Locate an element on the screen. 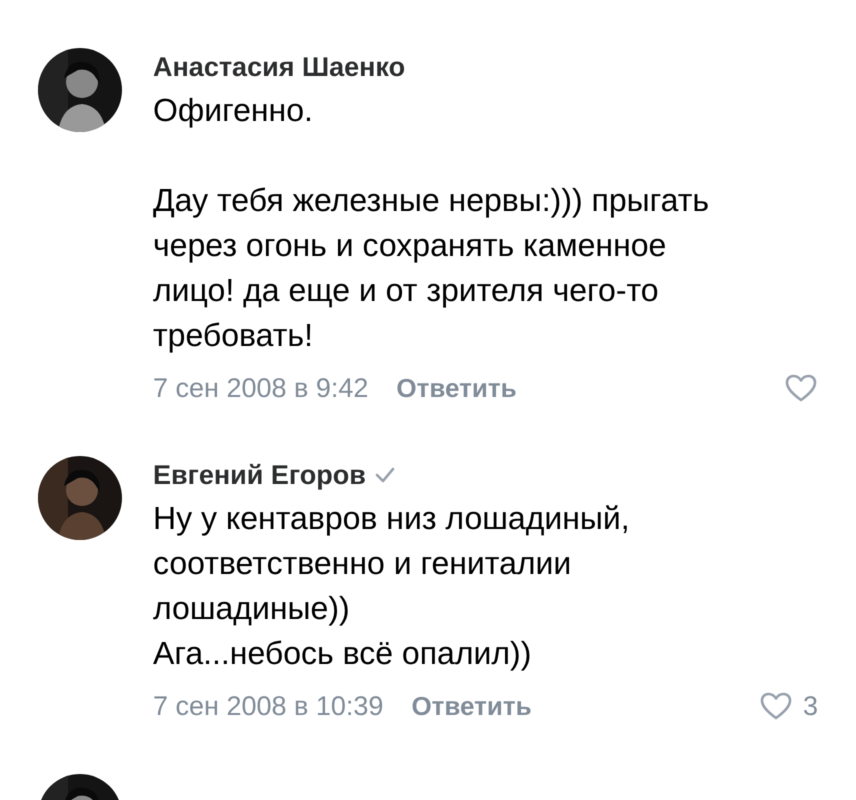 The image size is (856, 800). comment-text: Ну у кентавров низ лошадиный, соответственно и гениталии лошадиные)) Ага...небось всё опалил)) is located at coordinates (392, 586).